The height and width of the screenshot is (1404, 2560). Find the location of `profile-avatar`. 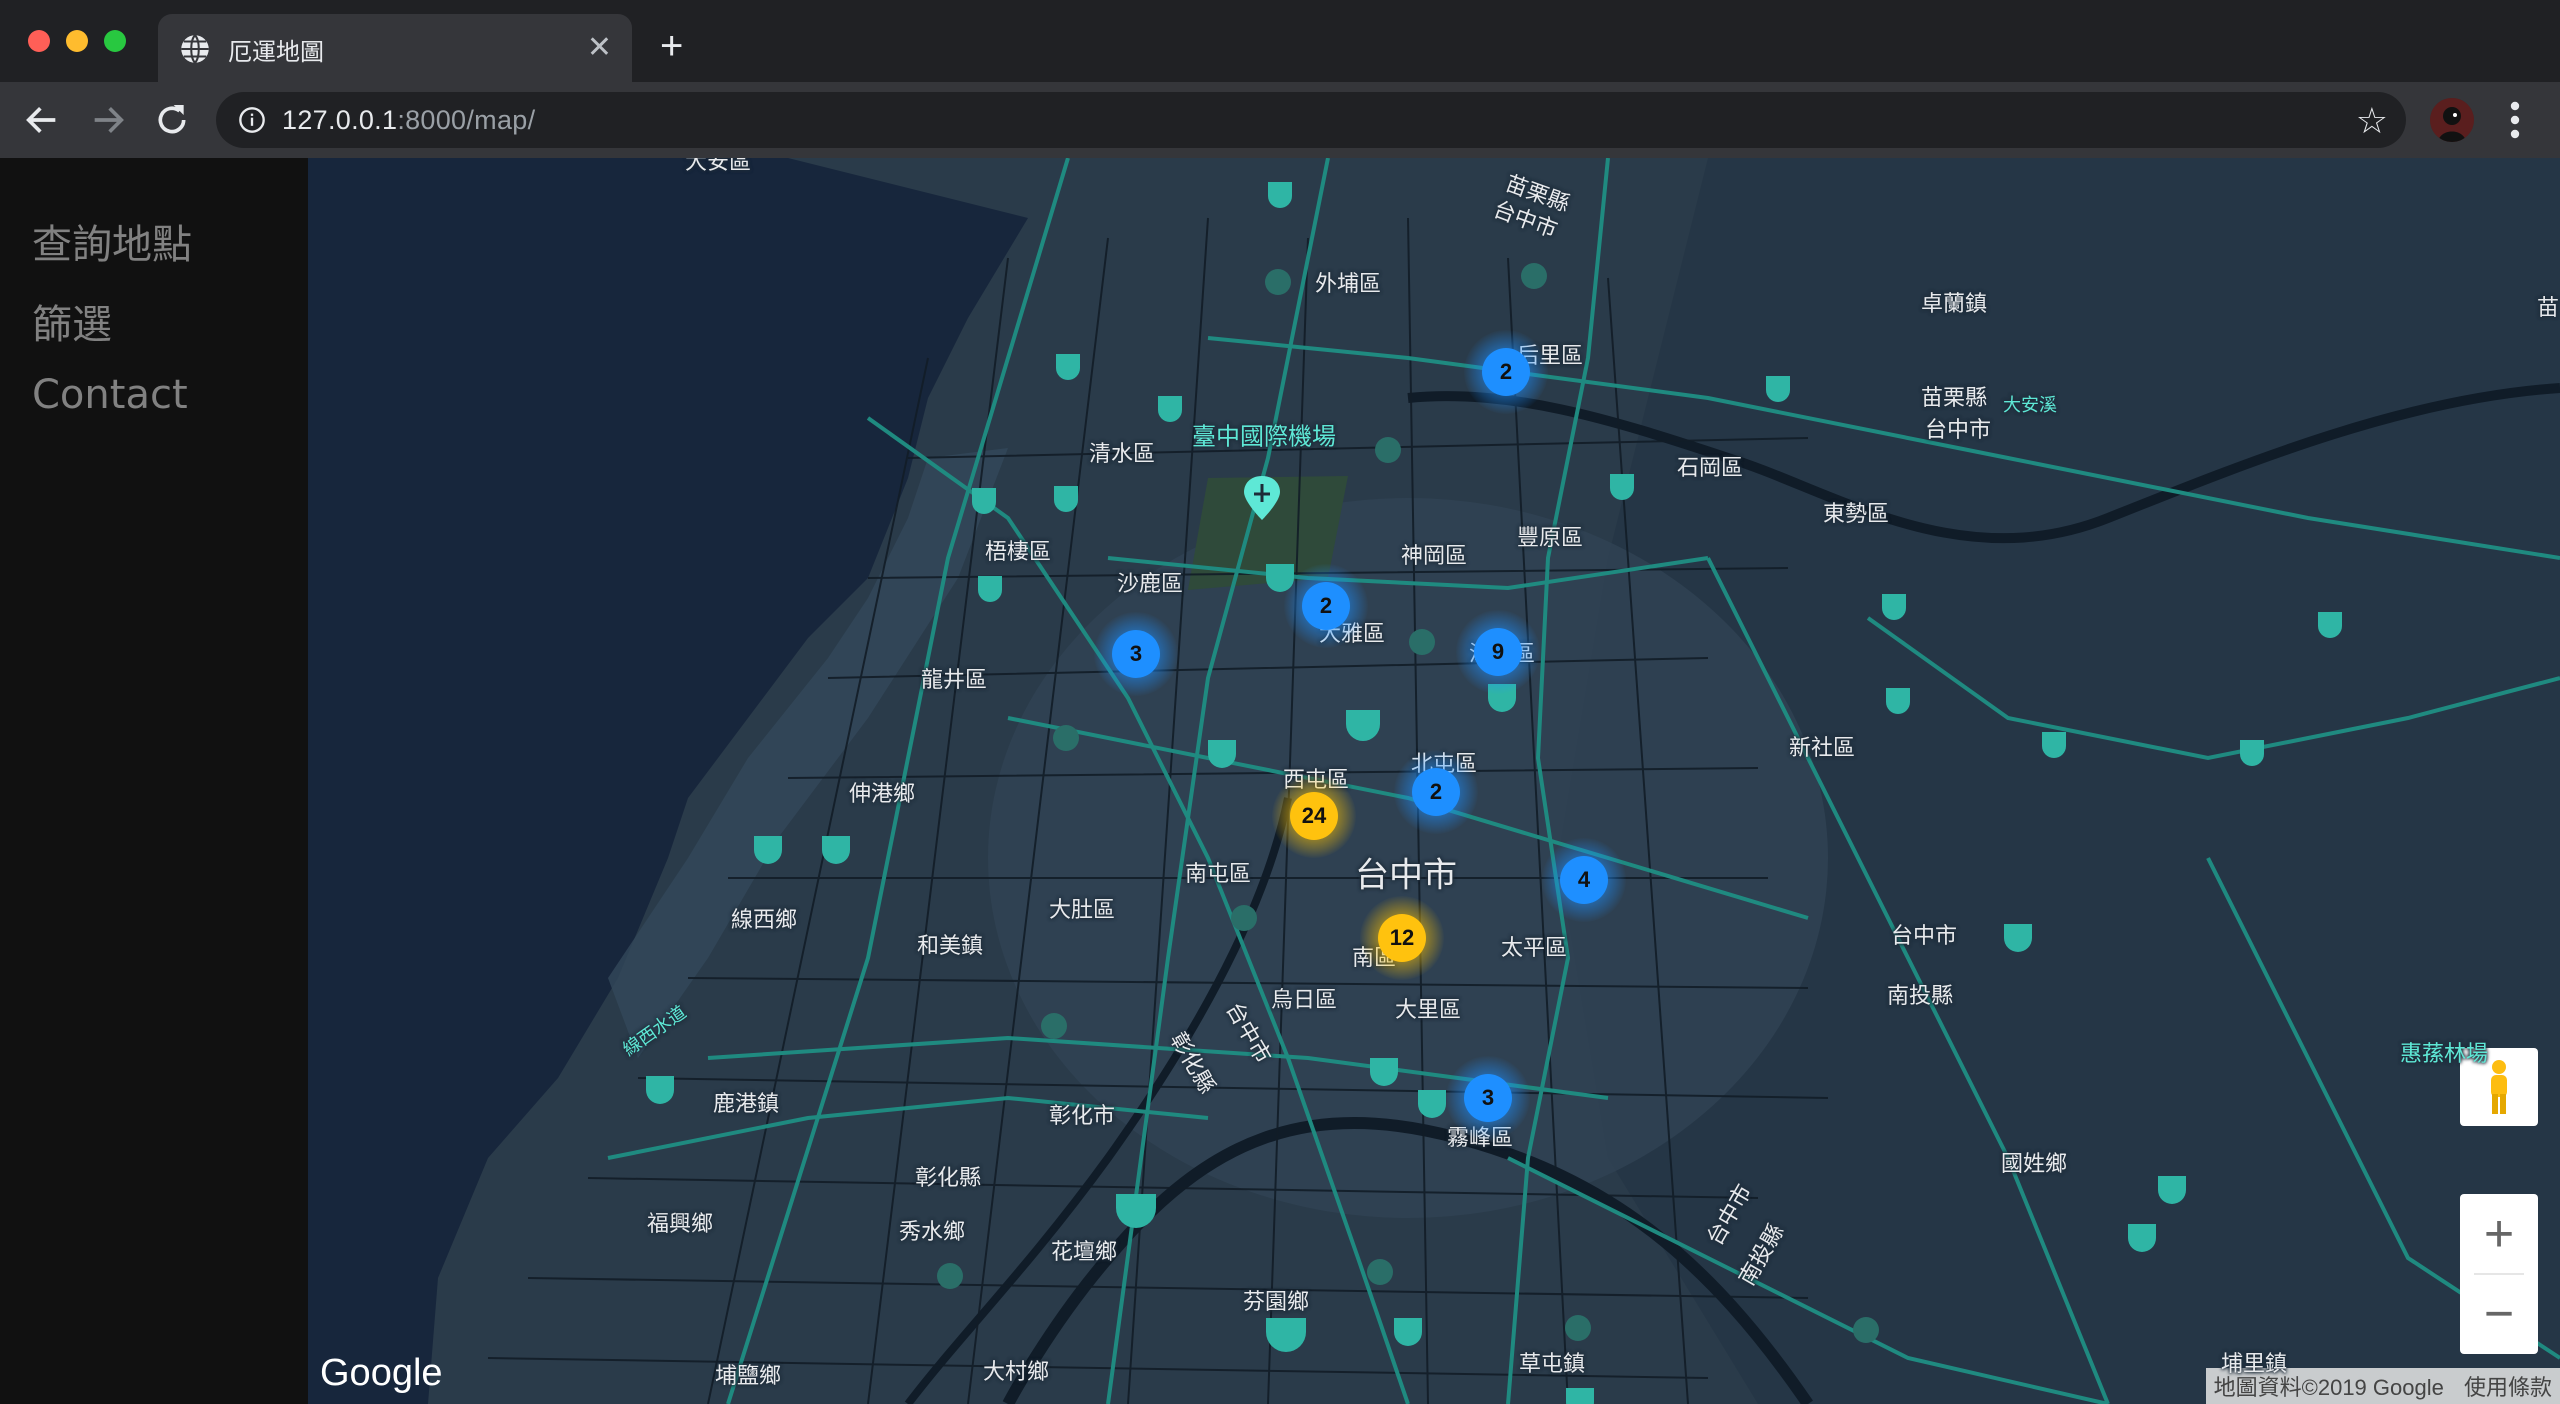

profile-avatar is located at coordinates (2452, 120).